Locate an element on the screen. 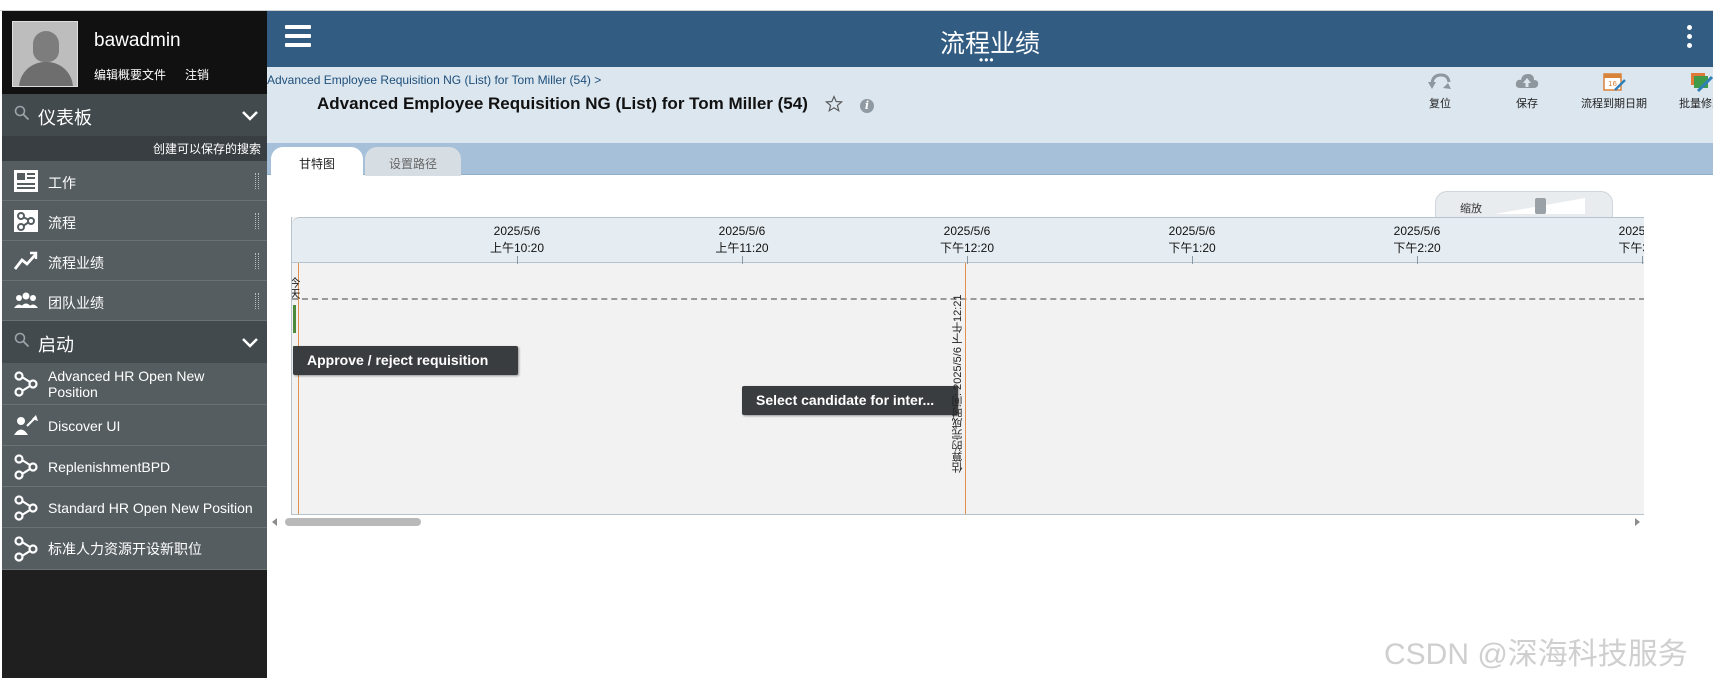  sidebar-item-label: 流程业绩 is located at coordinates (76, 263).